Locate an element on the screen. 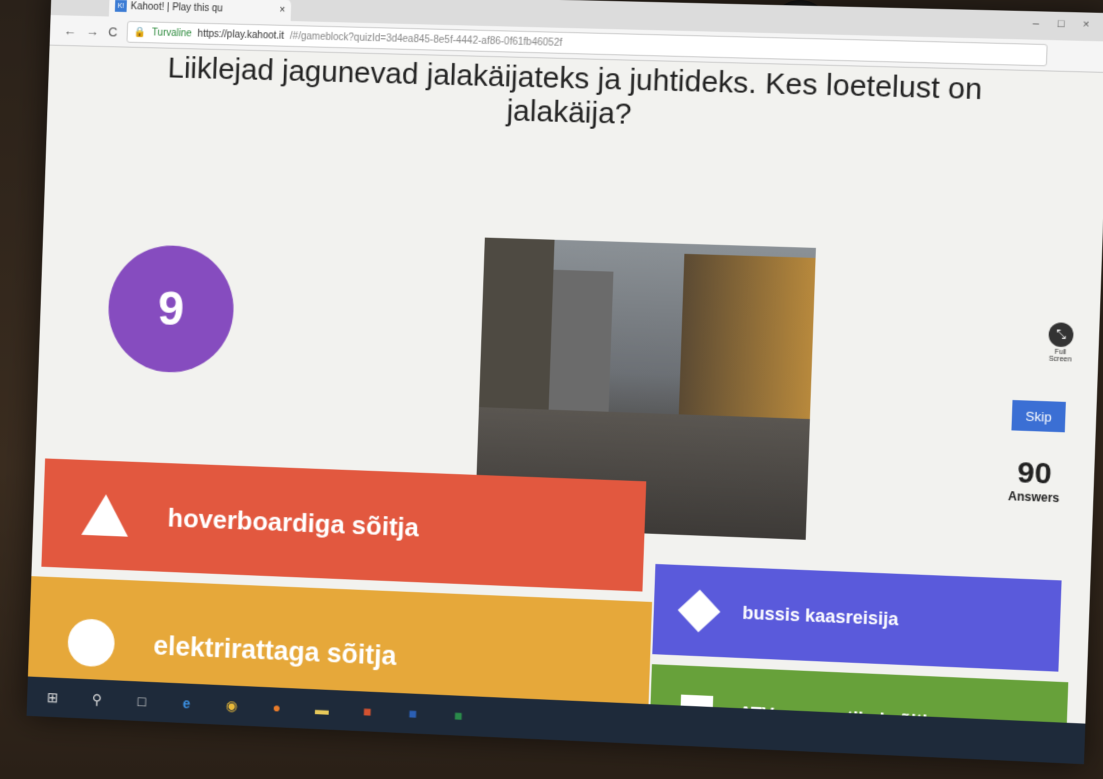 This screenshot has width=1103, height=779. task-view-icon: □ is located at coordinates (142, 701).